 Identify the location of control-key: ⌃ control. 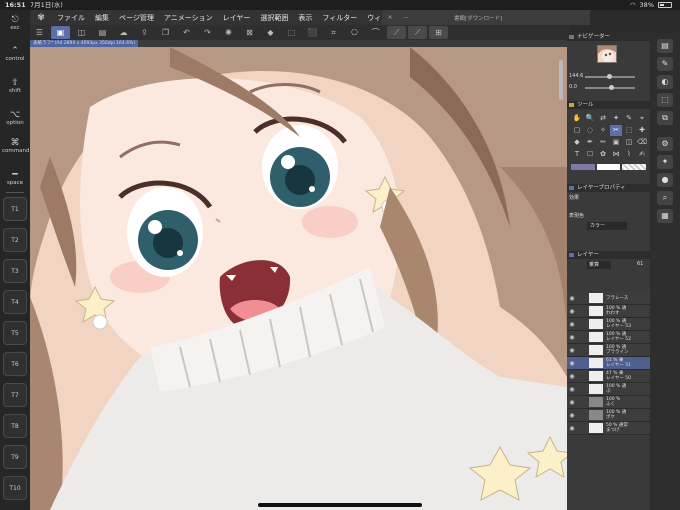
(15, 54).